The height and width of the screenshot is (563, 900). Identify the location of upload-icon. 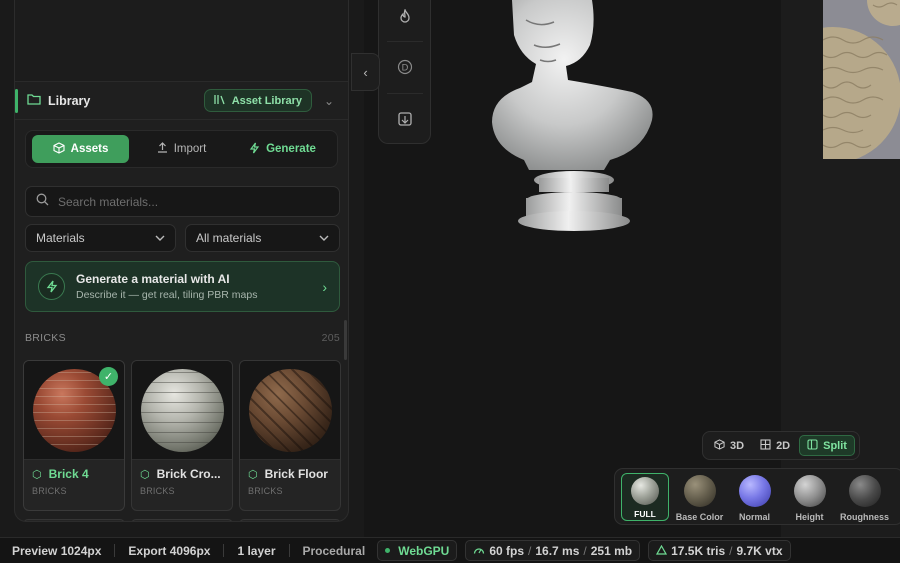
(162, 149).